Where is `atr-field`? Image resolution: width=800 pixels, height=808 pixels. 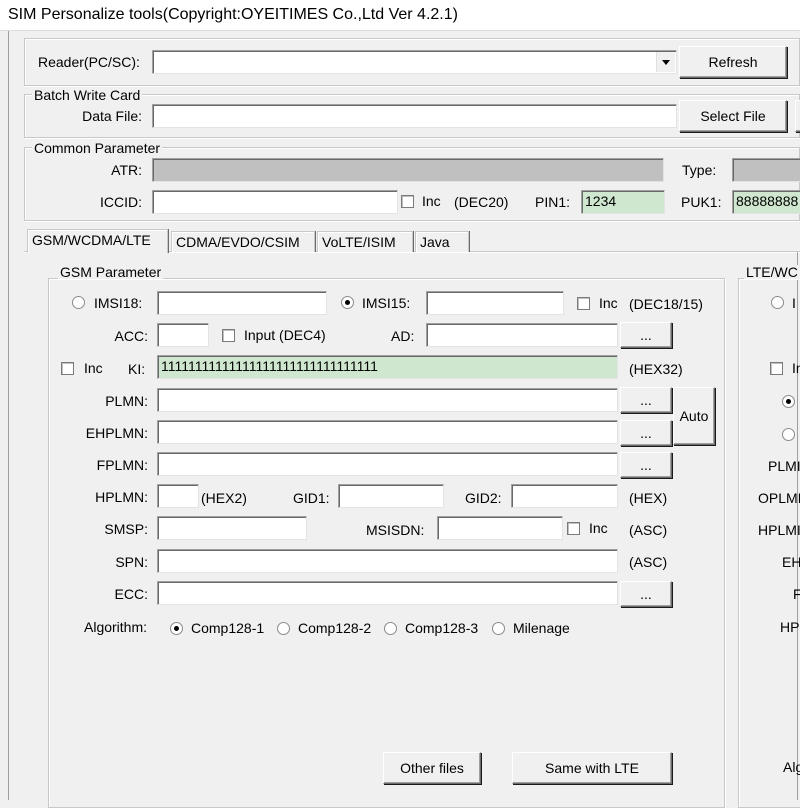 atr-field is located at coordinates (408, 170).